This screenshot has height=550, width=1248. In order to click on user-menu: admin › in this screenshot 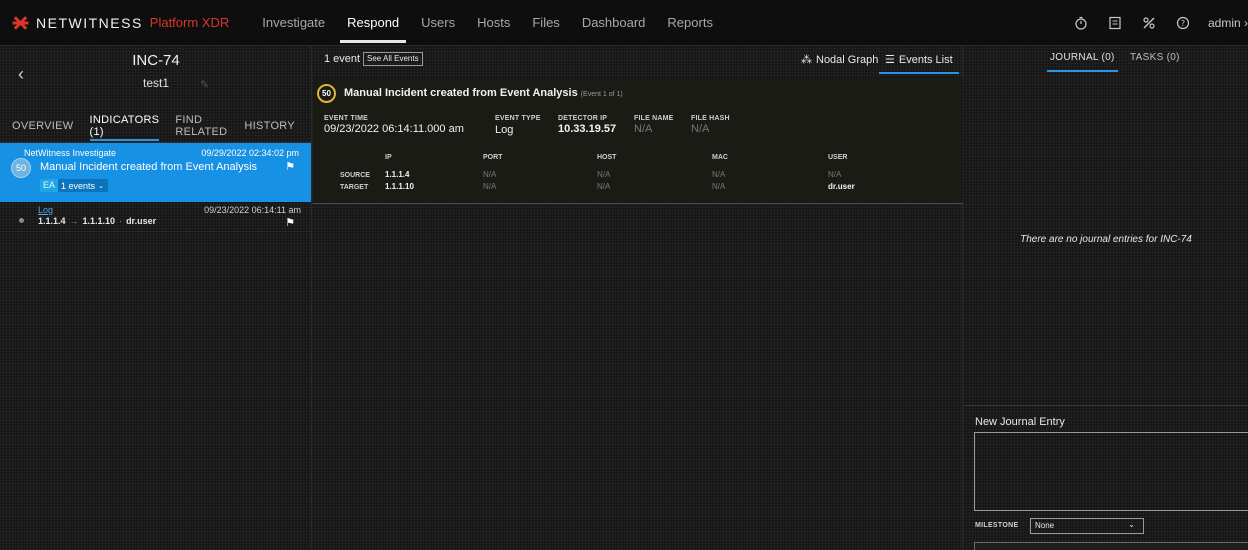, I will do `click(1228, 23)`.